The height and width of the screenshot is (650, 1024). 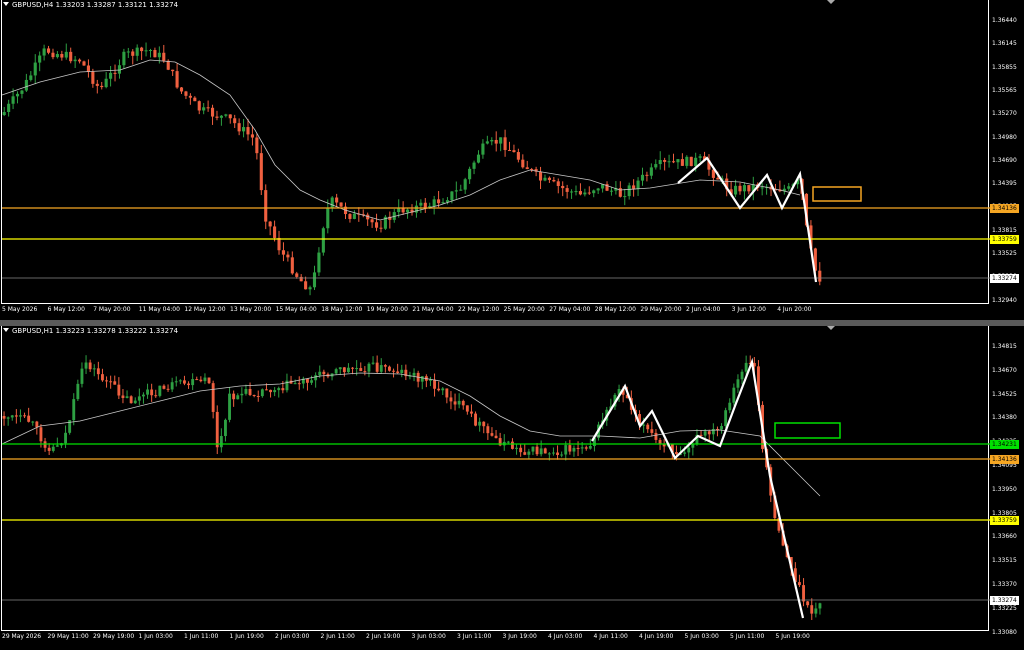 What do you see at coordinates (383, 636) in the screenshot?
I see `time-tick-label: 2 Jun 19:00` at bounding box center [383, 636].